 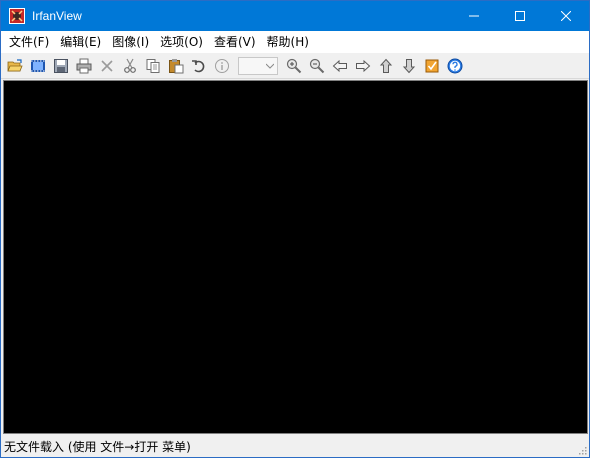 I want to click on zoom-in-button, so click(x=293, y=66).